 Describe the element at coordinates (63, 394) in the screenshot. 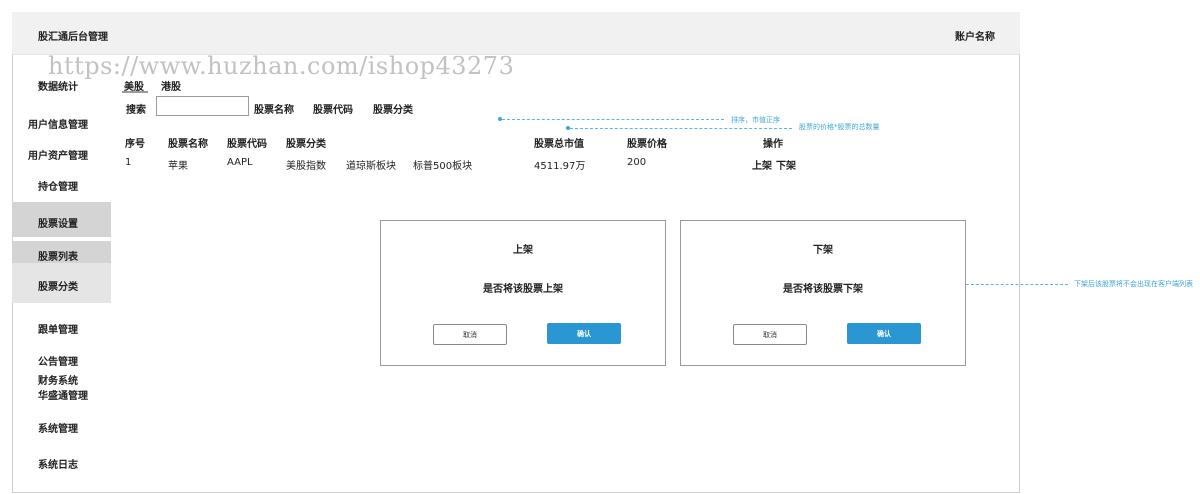

I see `sidebar-item-huasheng: 华盛通管理` at that location.